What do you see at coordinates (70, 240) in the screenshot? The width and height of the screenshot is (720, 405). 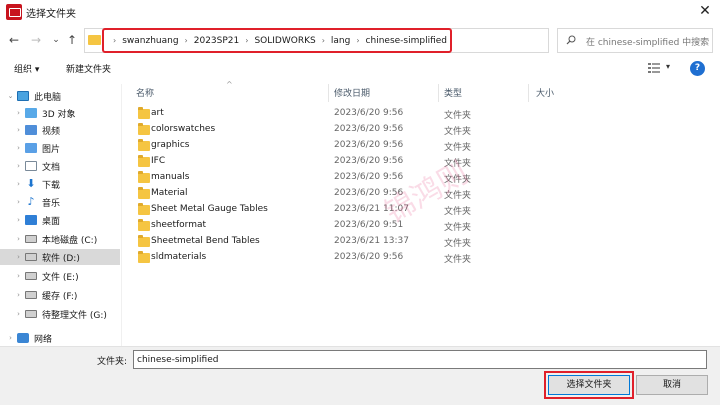 I see `sidebar-item-label: 本地磁盘 (C:)` at bounding box center [70, 240].